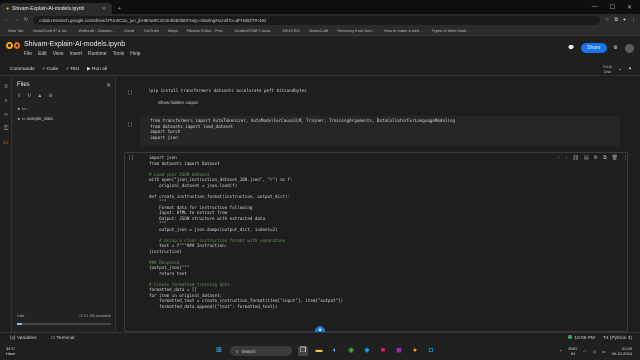 The image size is (640, 360). What do you see at coordinates (629, 7) in the screenshot?
I see `close-window-icon: ✕` at bounding box center [629, 7].